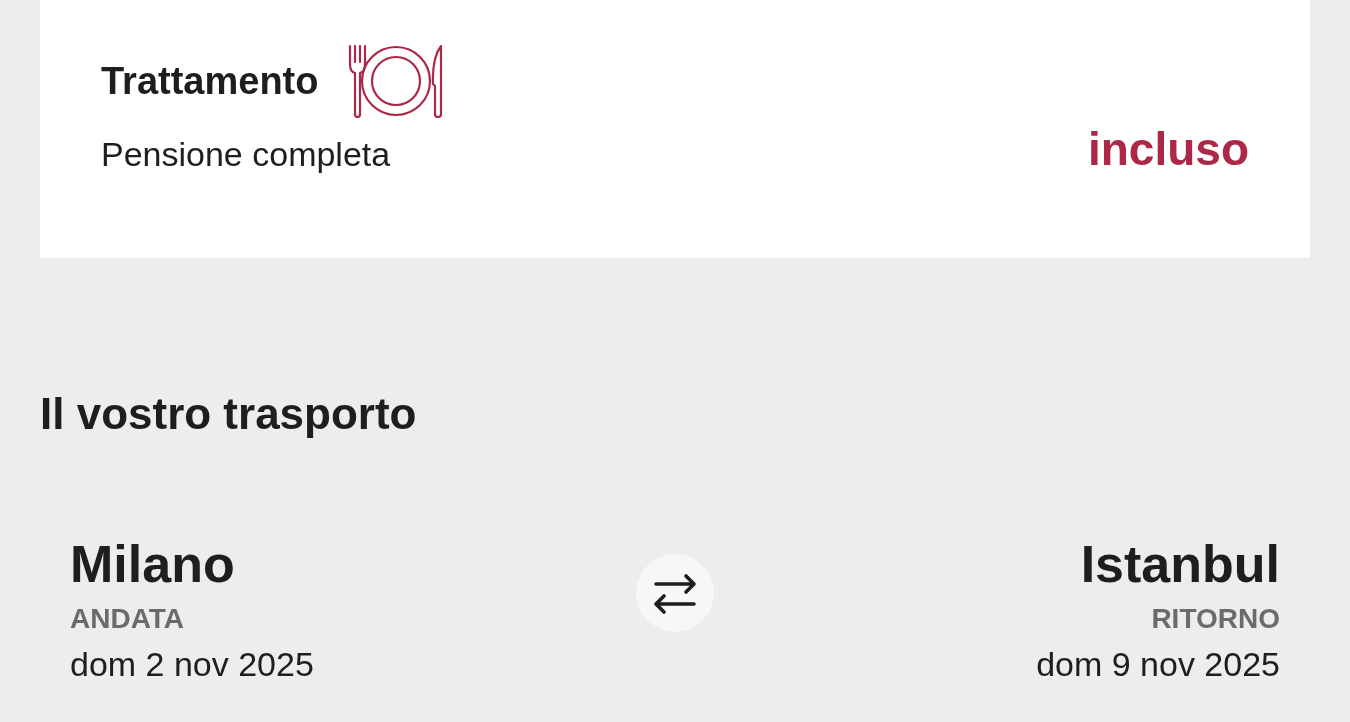 The height and width of the screenshot is (722, 1350). I want to click on leg-label: RITORNO, so click(1215, 619).